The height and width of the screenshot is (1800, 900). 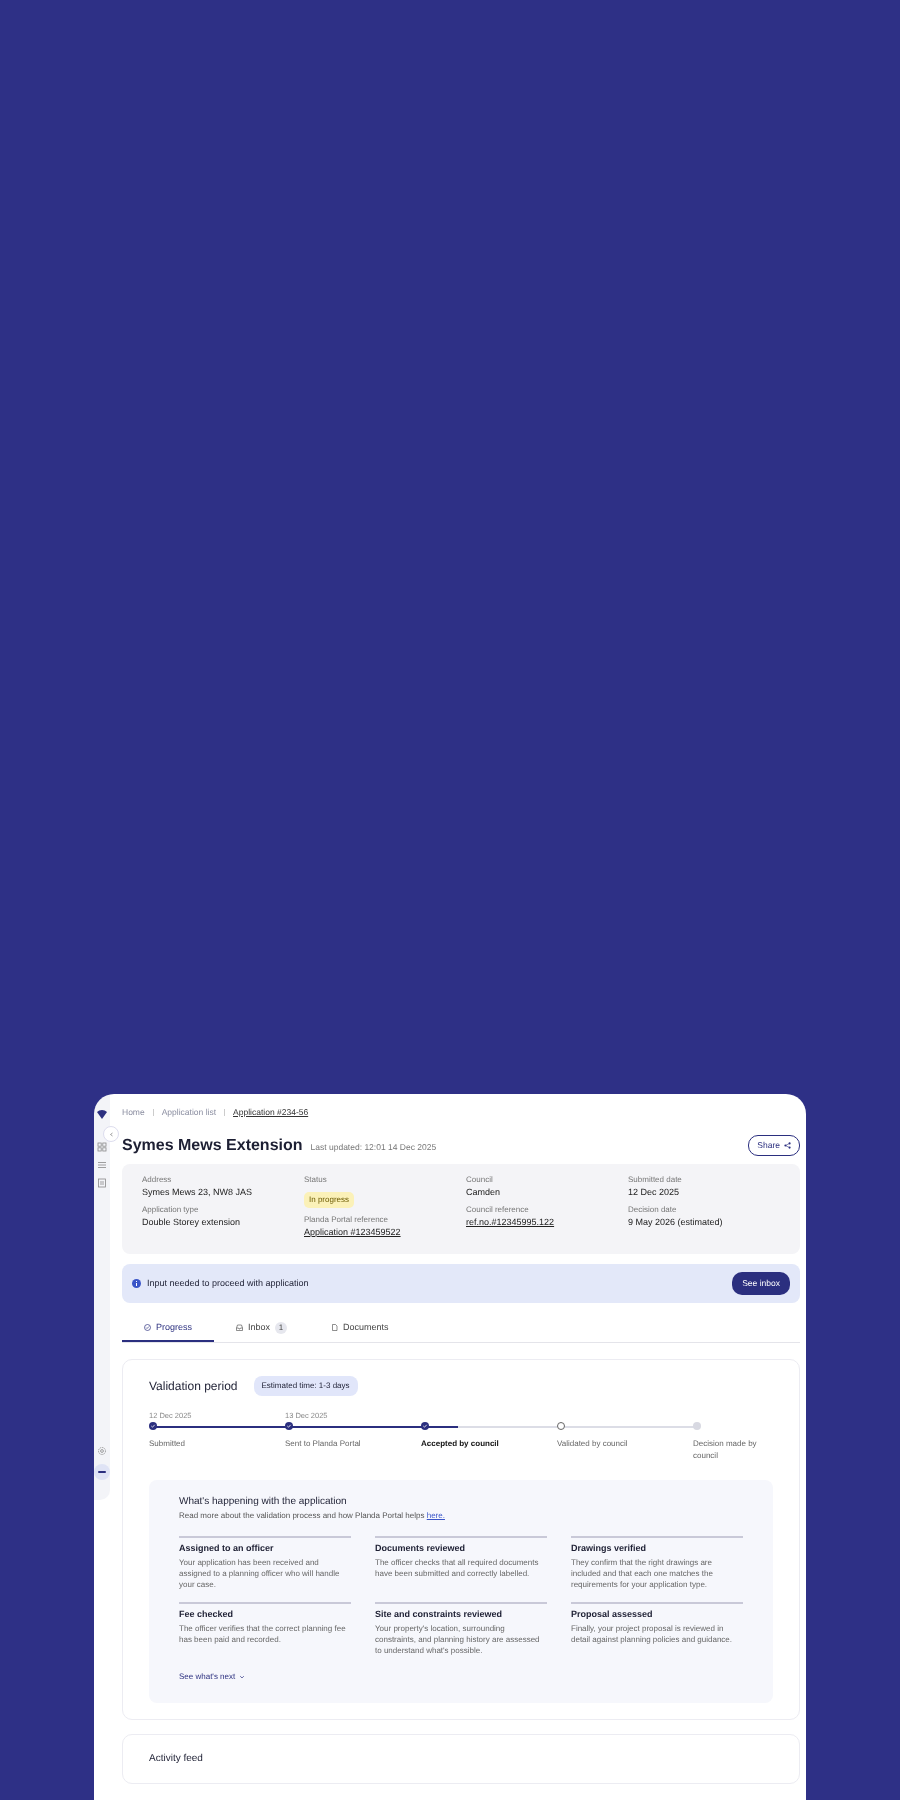 What do you see at coordinates (787, 1145) in the screenshot?
I see `share-icon` at bounding box center [787, 1145].